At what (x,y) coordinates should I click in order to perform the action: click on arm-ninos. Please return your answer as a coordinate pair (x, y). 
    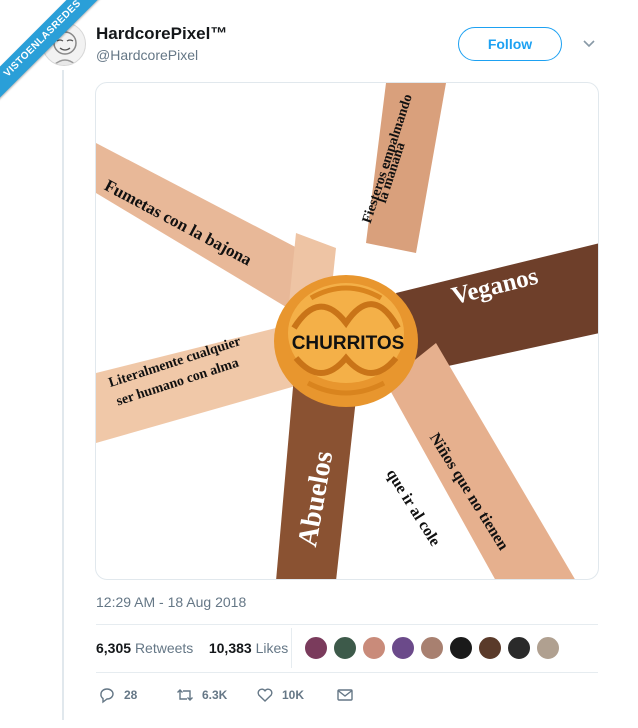
    Looking at the image, I should click on (480, 461).